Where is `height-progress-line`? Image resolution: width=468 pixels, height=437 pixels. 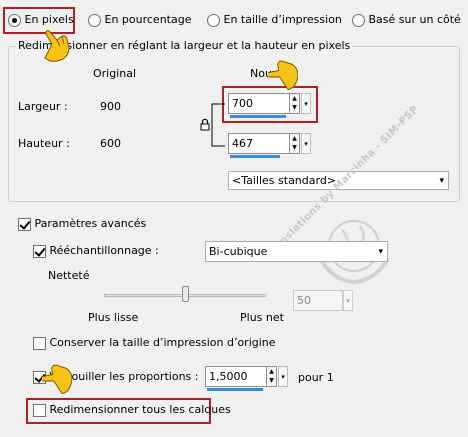
height-progress-line is located at coordinates (255, 156).